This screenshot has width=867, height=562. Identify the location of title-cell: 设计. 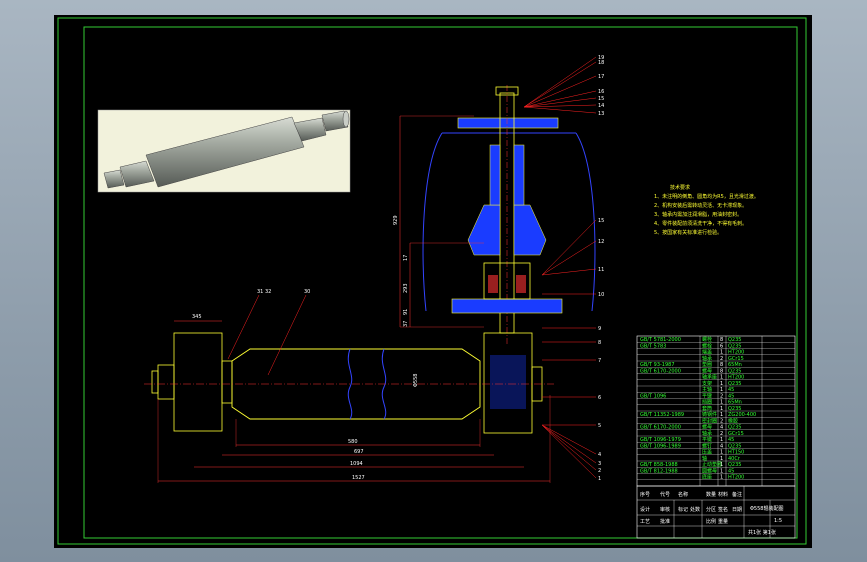
(645, 509).